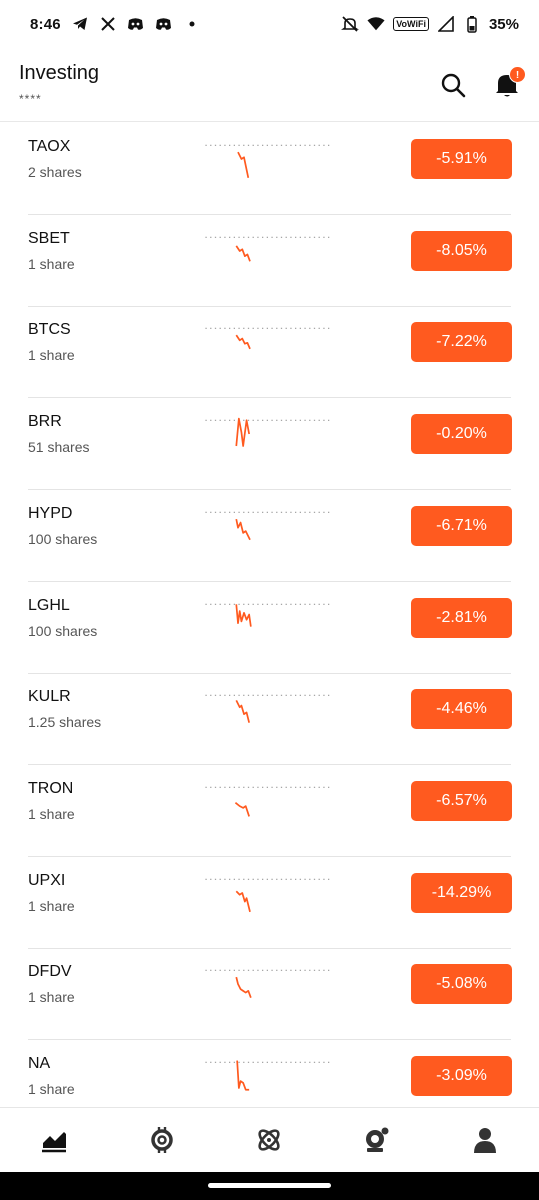 The height and width of the screenshot is (1200, 539). What do you see at coordinates (461, 709) in the screenshot?
I see `percent-change-button: -4.46%` at bounding box center [461, 709].